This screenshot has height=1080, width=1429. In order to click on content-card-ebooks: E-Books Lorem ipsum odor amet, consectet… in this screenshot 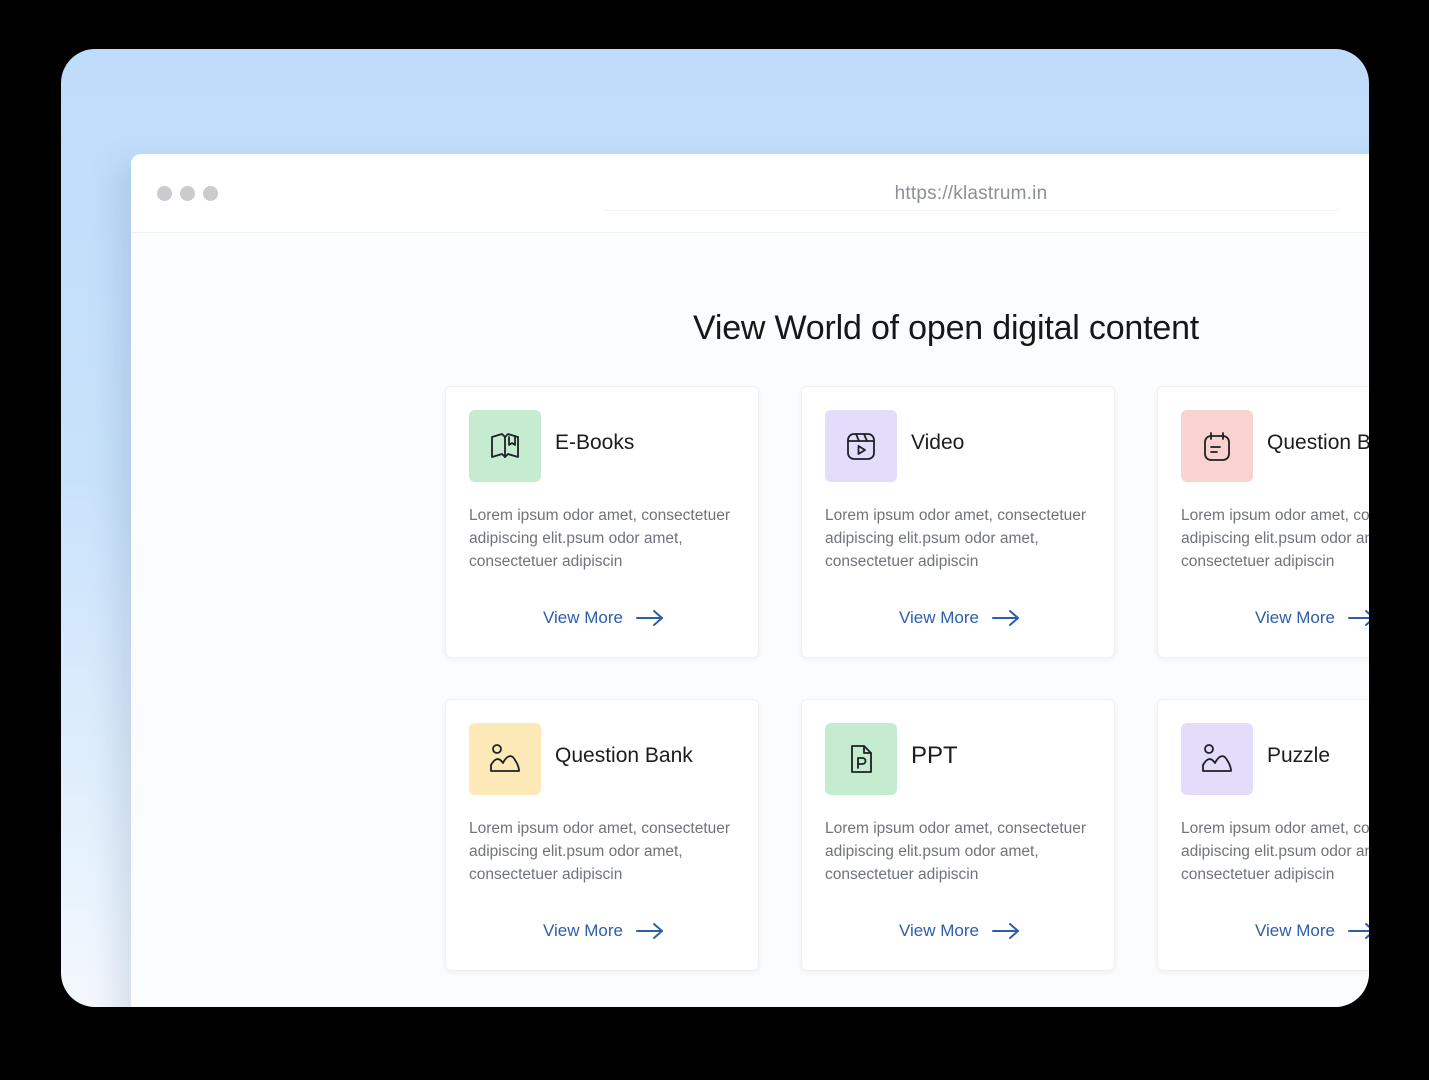, I will do `click(602, 522)`.